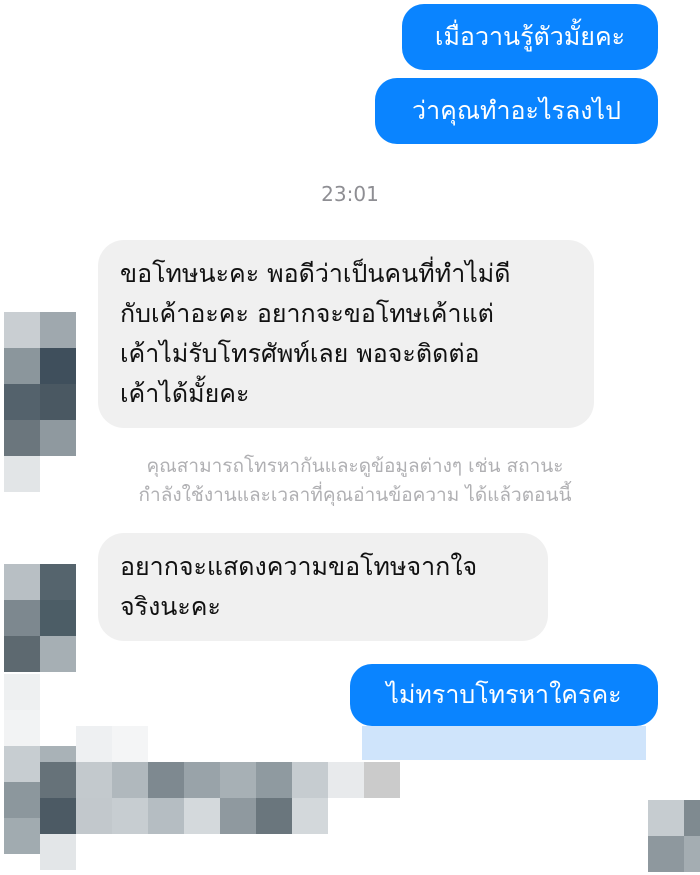 The width and height of the screenshot is (700, 875). Describe the element at coordinates (530, 37) in the screenshot. I see `sent-message-bubble: เมื่อวานรู้ตัวมั้ยคะ` at that location.